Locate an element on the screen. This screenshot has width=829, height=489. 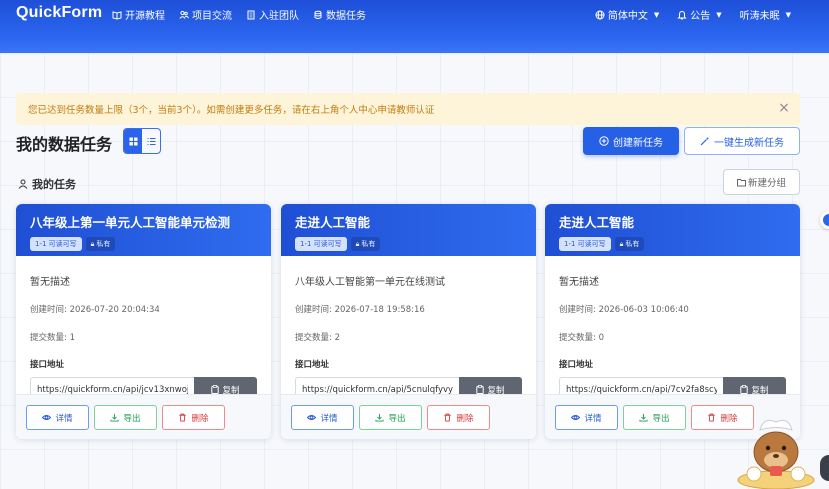
card-created-time: 创建时间: 2026-06-03 10:06:40 is located at coordinates (624, 310).